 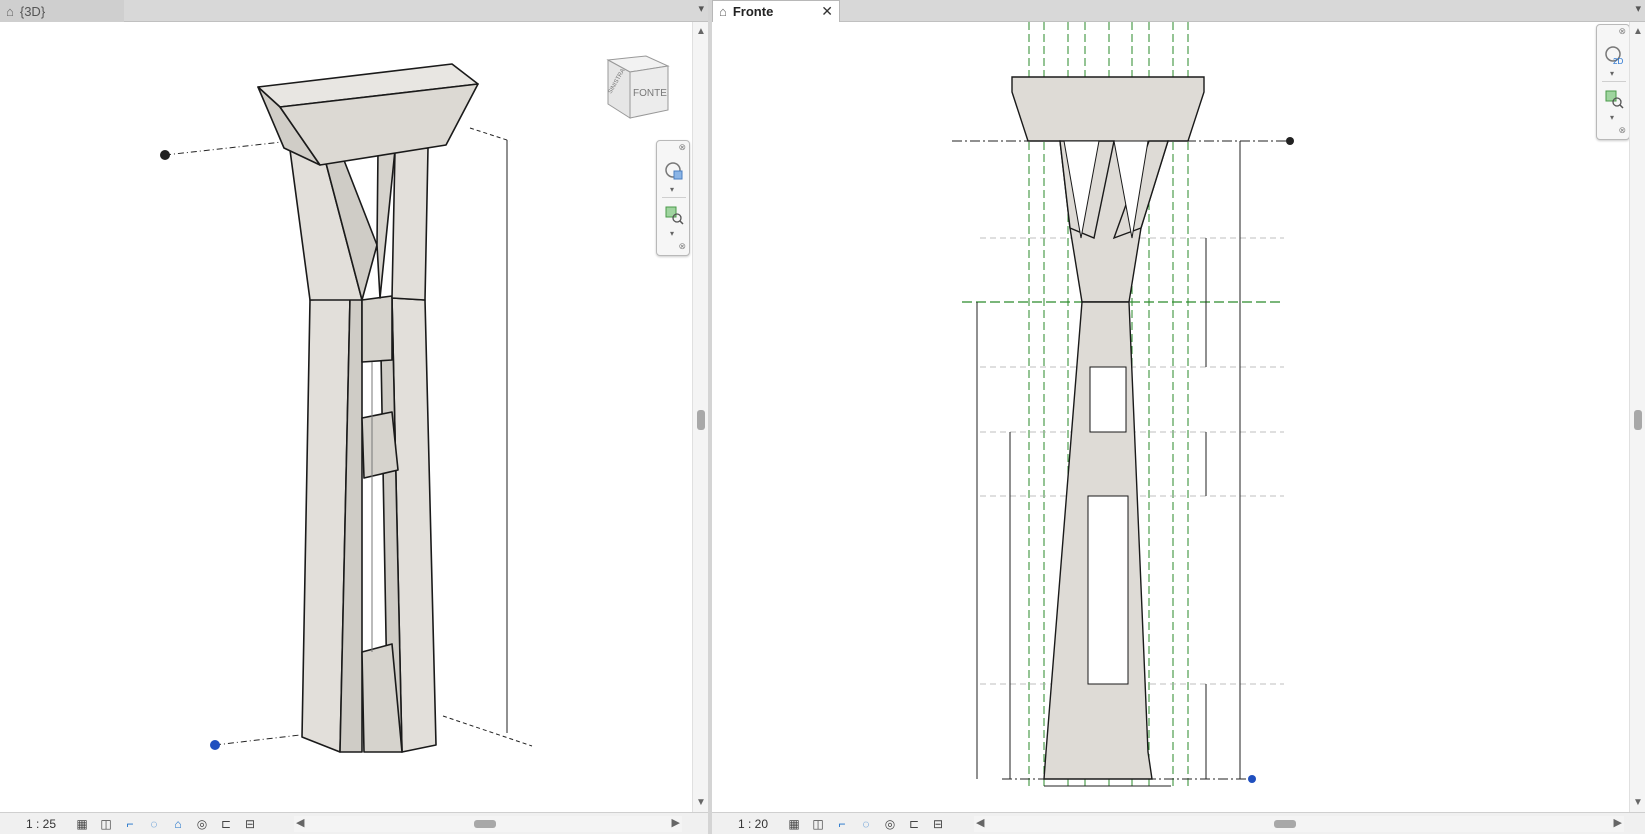 I want to click on view-scale: 1 : 25, so click(x=35, y=824).